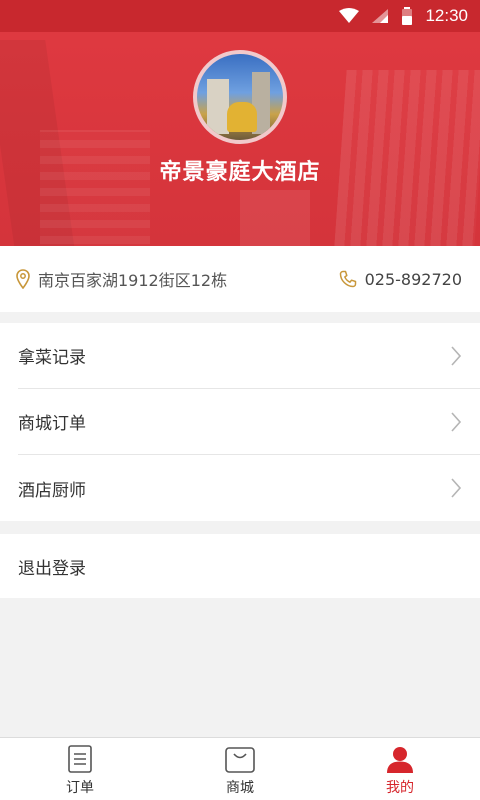  I want to click on menu-item-label: 拿菜记录, so click(52, 358).